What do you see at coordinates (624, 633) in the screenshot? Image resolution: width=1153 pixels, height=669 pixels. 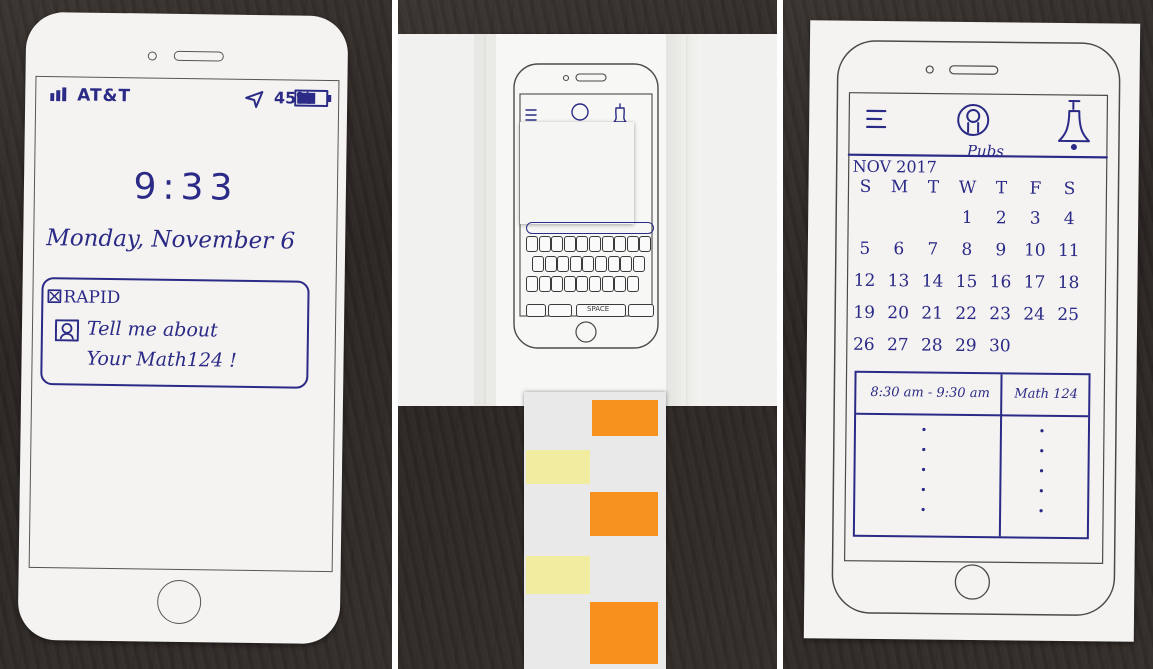 I see `orange-sticky-note` at bounding box center [624, 633].